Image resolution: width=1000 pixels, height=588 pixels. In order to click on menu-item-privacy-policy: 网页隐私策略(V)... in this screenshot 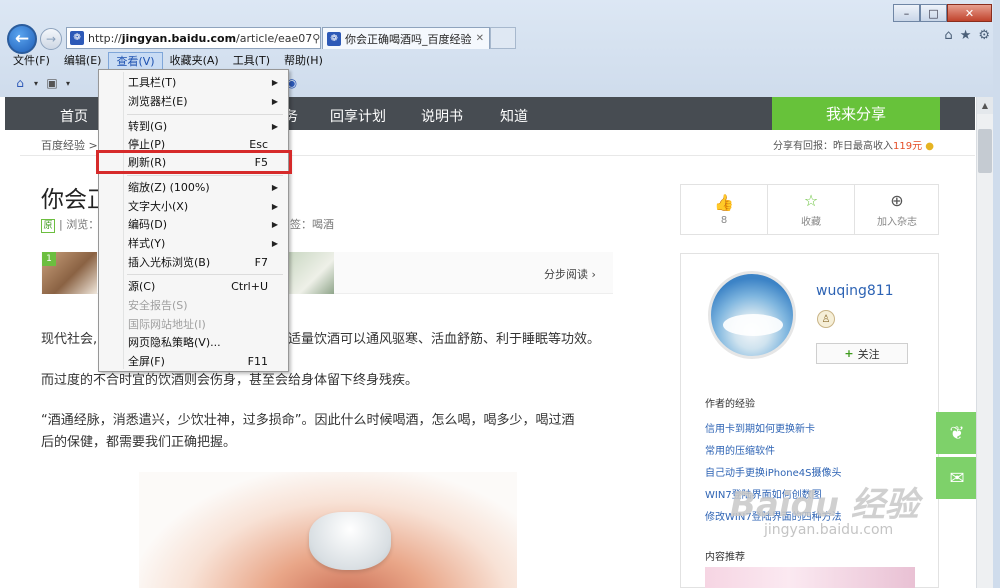, I will do `click(193, 342)`.